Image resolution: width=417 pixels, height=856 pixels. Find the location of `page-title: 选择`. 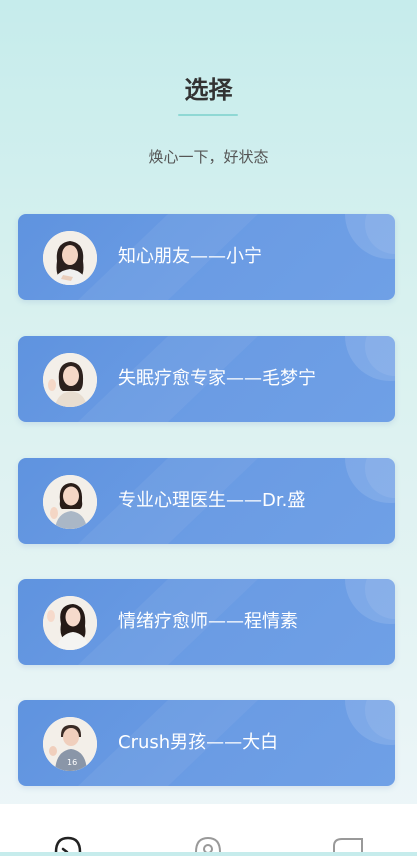

page-title: 选择 is located at coordinates (208, 90).